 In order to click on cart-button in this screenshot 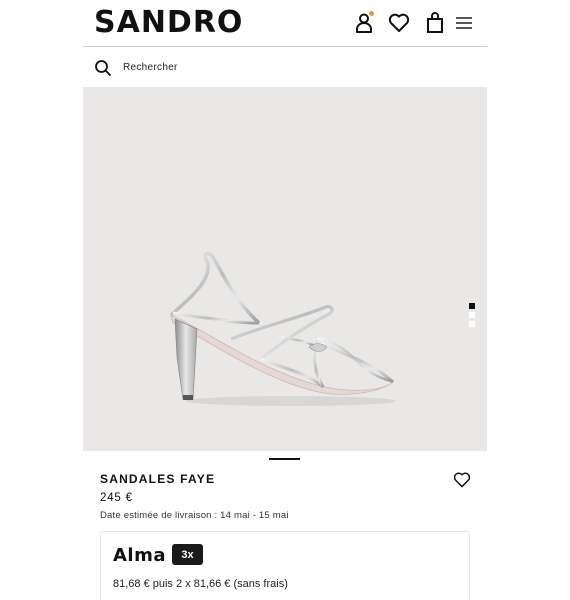, I will do `click(435, 23)`.